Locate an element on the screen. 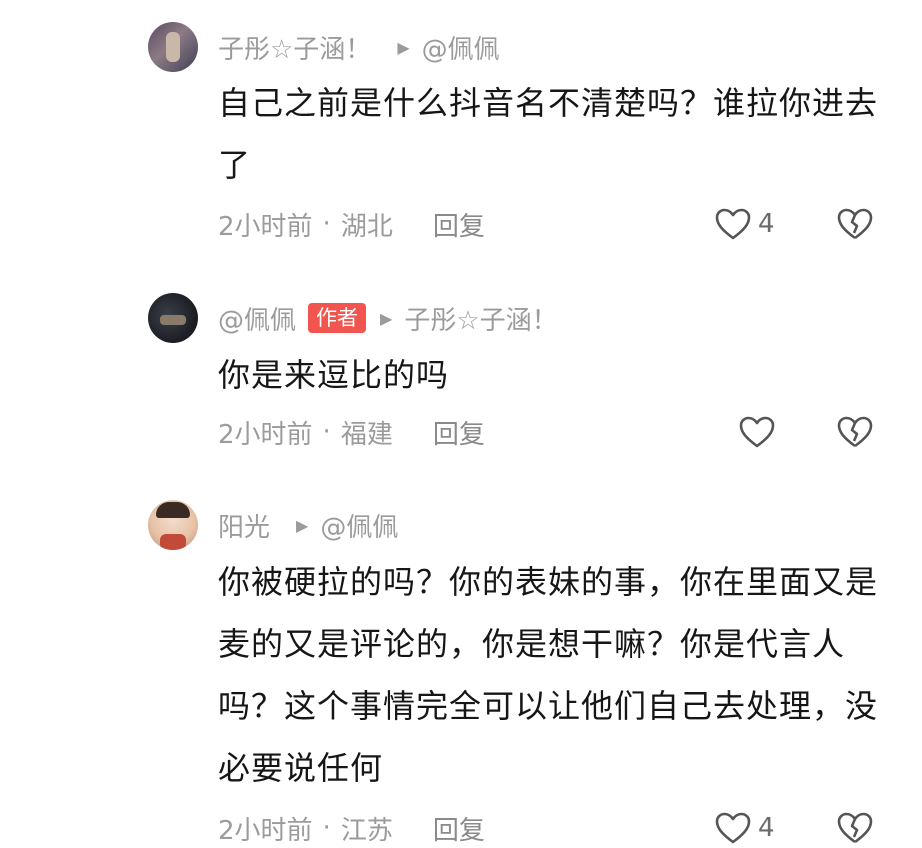 The width and height of the screenshot is (922, 848). comment-header: @佩佩 作者 ▶ 子彤☆子涵！ is located at coordinates (388, 318).